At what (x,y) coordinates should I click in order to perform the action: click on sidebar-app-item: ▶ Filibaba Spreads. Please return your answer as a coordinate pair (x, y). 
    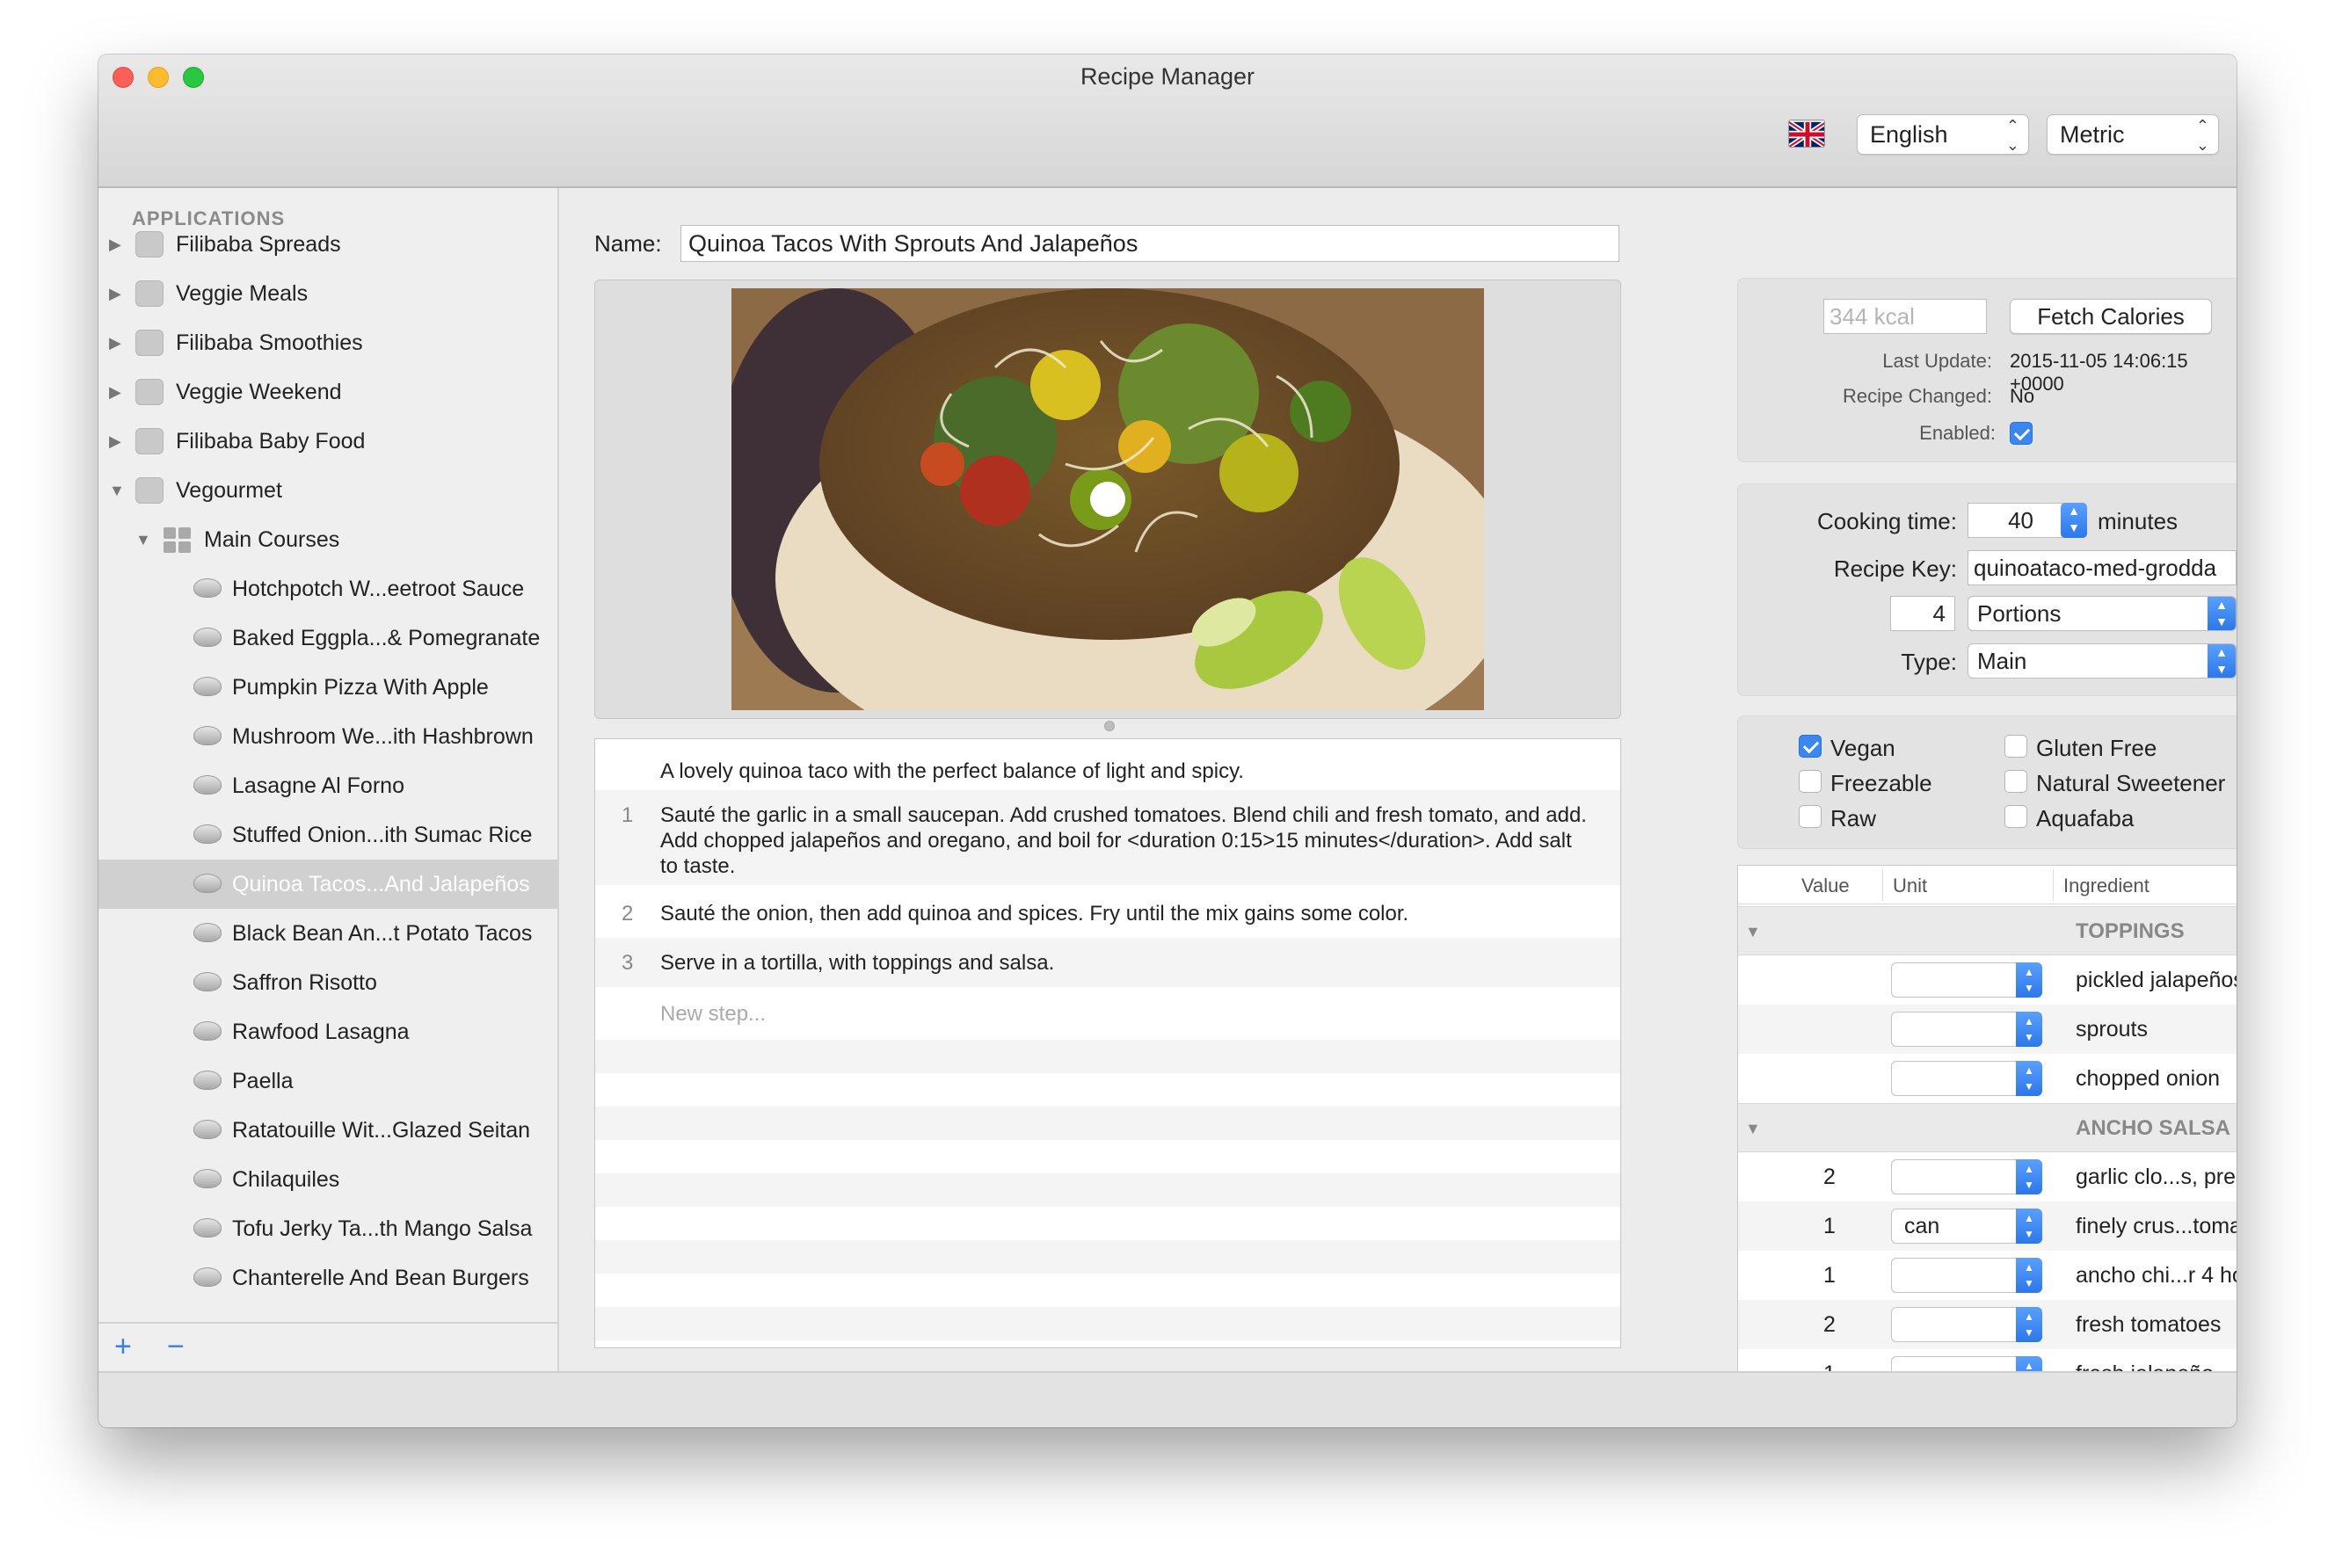
    Looking at the image, I should click on (327, 244).